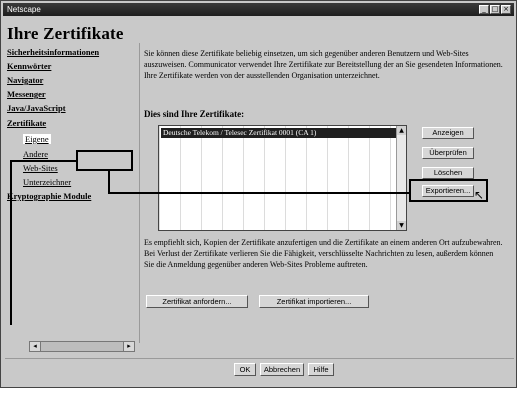 The height and width of the screenshot is (393, 523). What do you see at coordinates (26, 123) in the screenshot?
I see `sidebar-item-certificates: Zertifikate` at bounding box center [26, 123].